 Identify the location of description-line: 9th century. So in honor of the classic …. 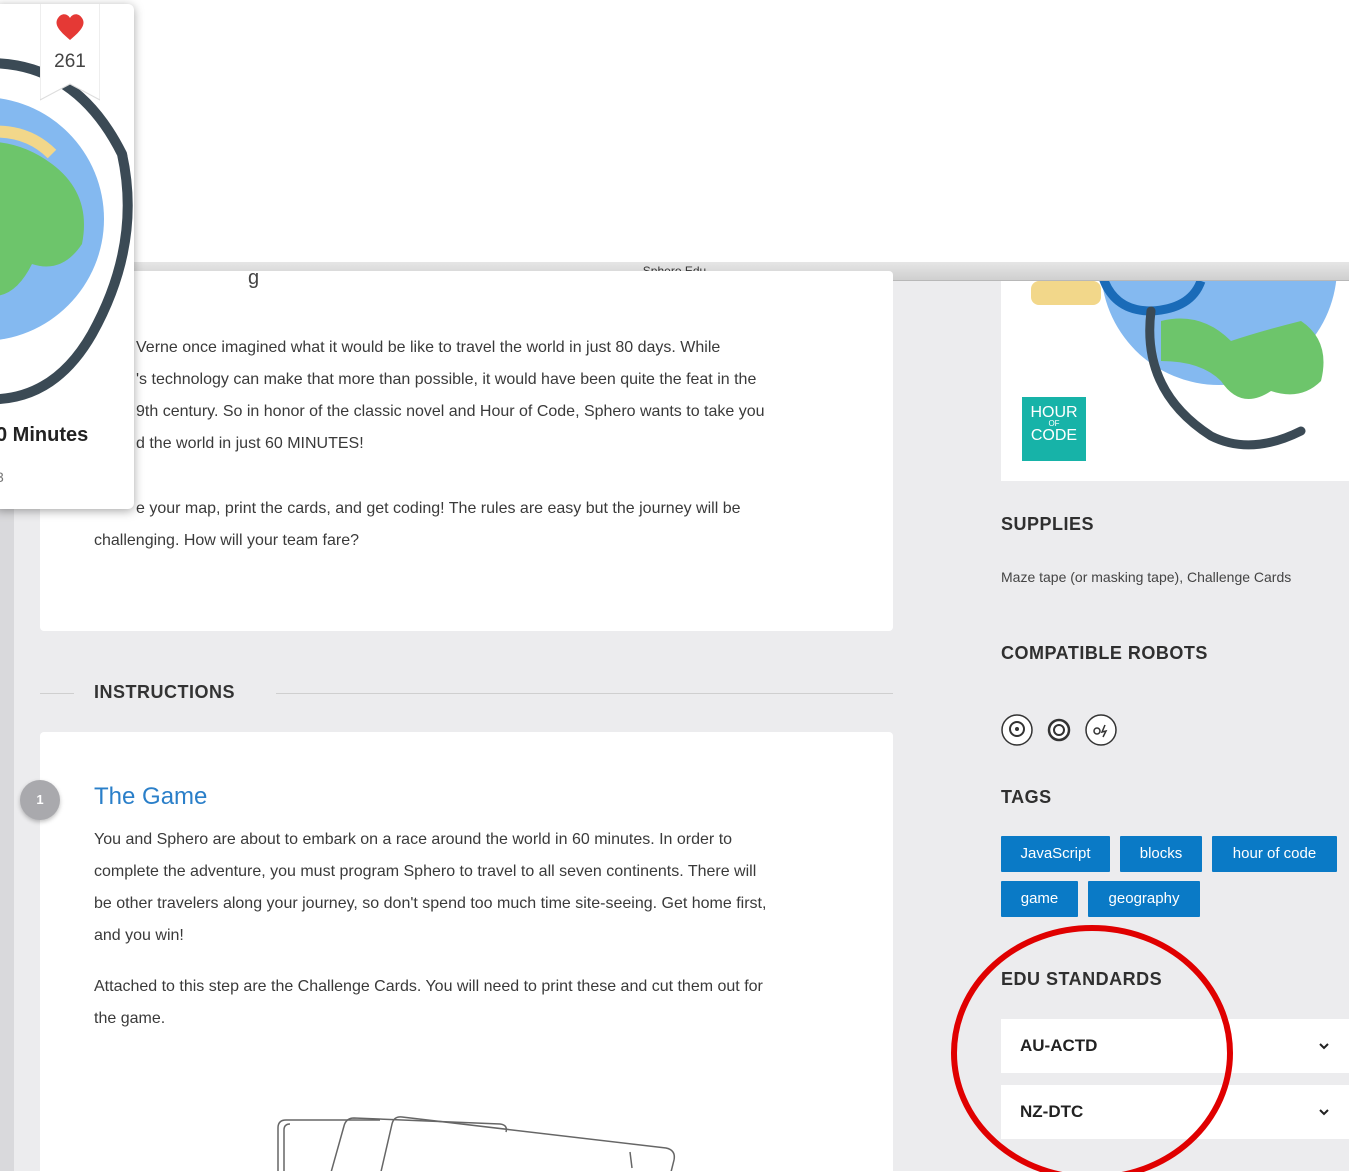
(450, 411).